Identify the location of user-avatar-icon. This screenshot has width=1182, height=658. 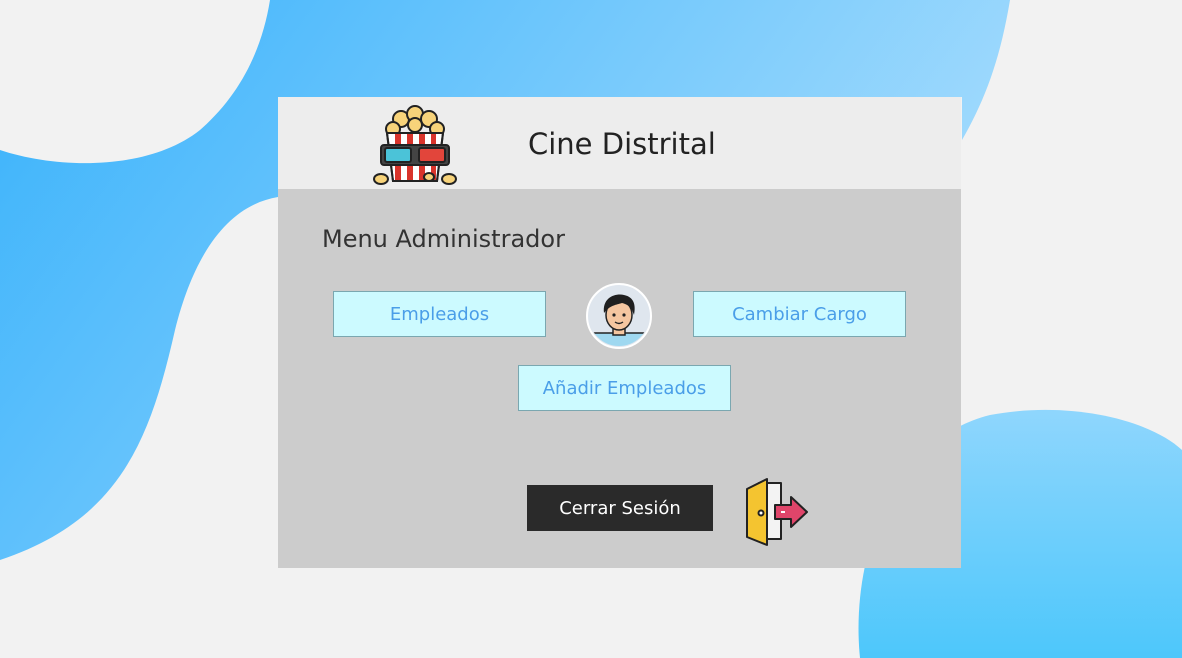
(619, 316).